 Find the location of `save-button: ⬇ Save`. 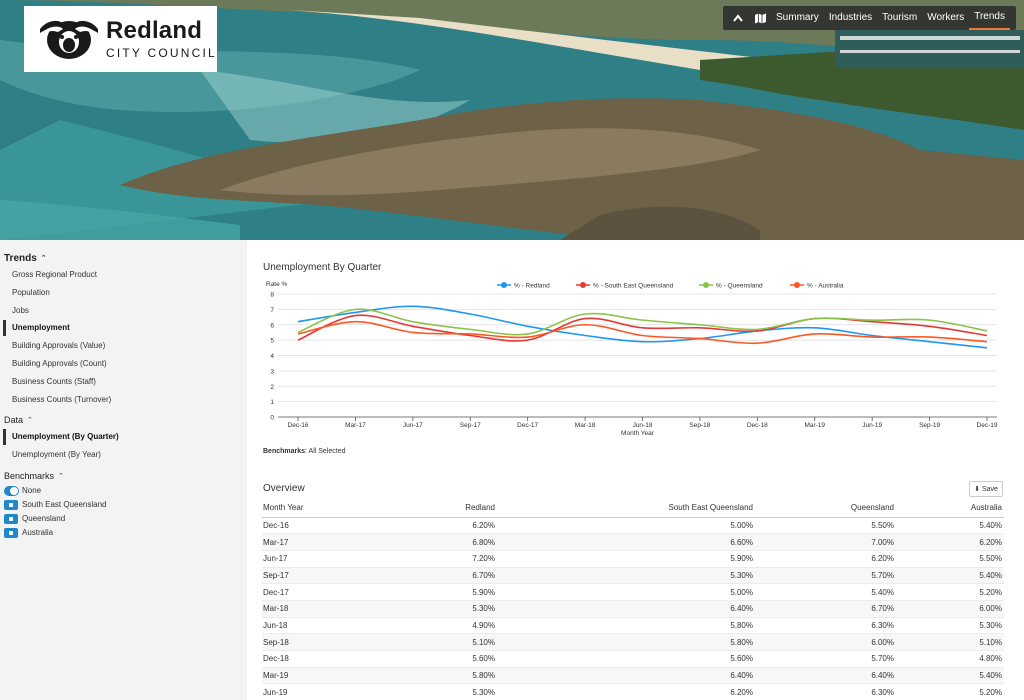

save-button: ⬇ Save is located at coordinates (986, 489).